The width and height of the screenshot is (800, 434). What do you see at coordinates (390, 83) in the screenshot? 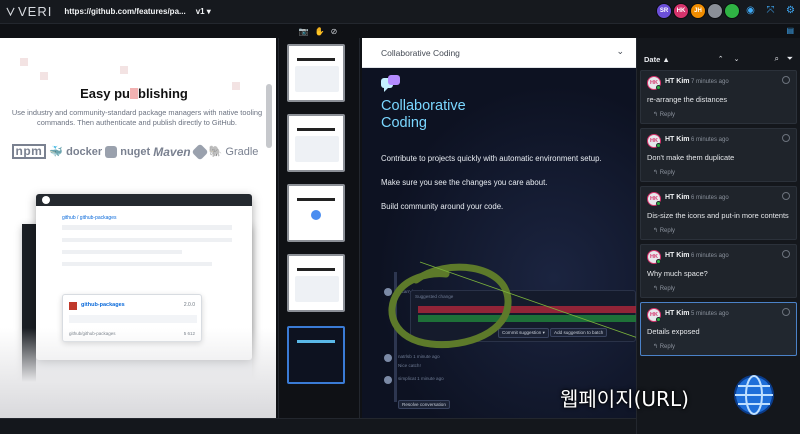
I see `chat-bubbles-icon` at bounding box center [390, 83].